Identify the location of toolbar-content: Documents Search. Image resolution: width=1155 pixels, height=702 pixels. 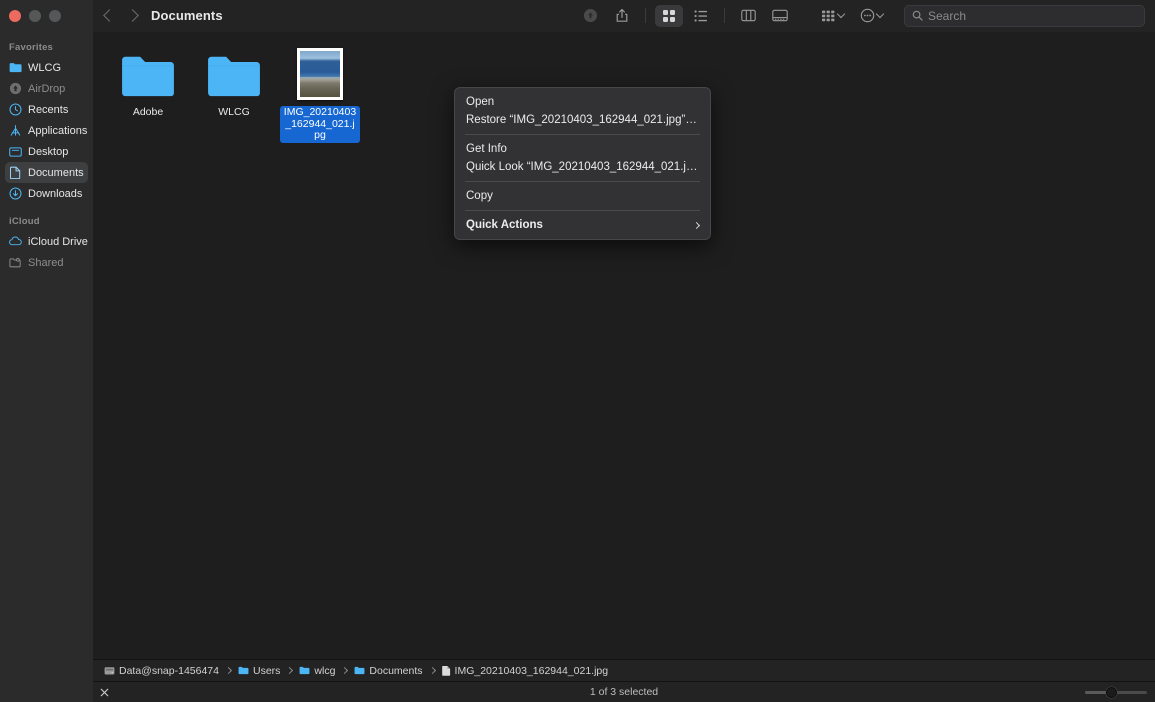
(624, 16).